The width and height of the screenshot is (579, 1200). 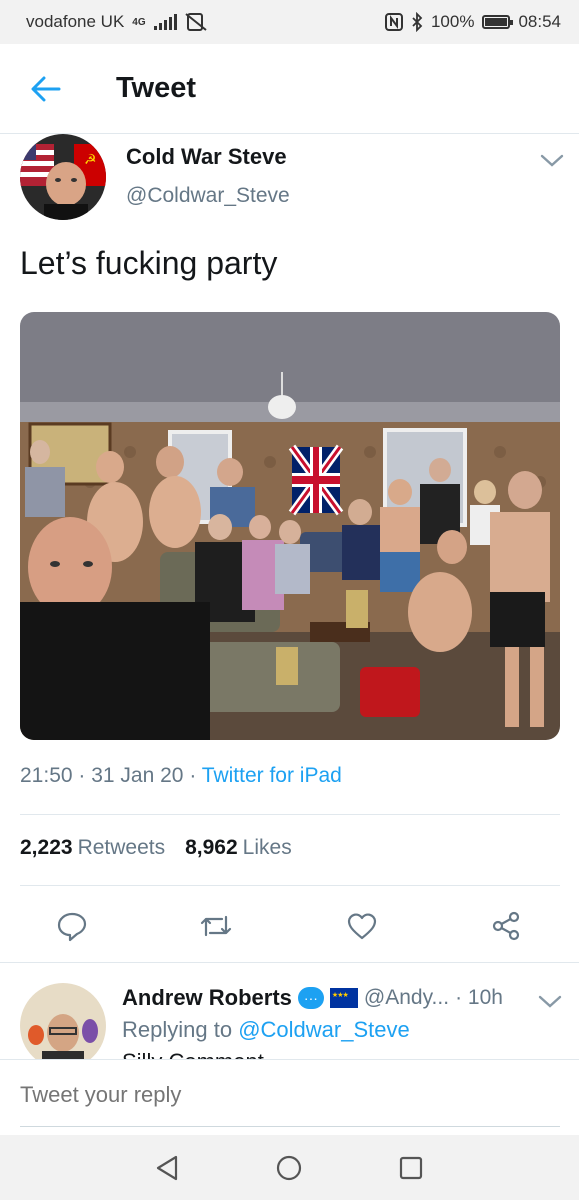 I want to click on reply-composer, so click(x=289, y=1097).